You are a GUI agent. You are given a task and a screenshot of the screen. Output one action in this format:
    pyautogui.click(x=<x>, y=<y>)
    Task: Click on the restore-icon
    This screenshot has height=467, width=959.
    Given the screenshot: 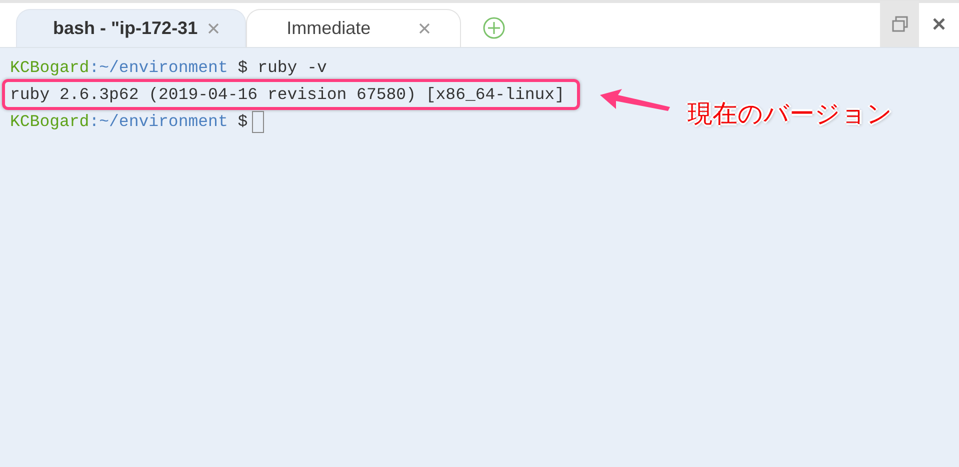 What is the action you would take?
    pyautogui.click(x=900, y=24)
    